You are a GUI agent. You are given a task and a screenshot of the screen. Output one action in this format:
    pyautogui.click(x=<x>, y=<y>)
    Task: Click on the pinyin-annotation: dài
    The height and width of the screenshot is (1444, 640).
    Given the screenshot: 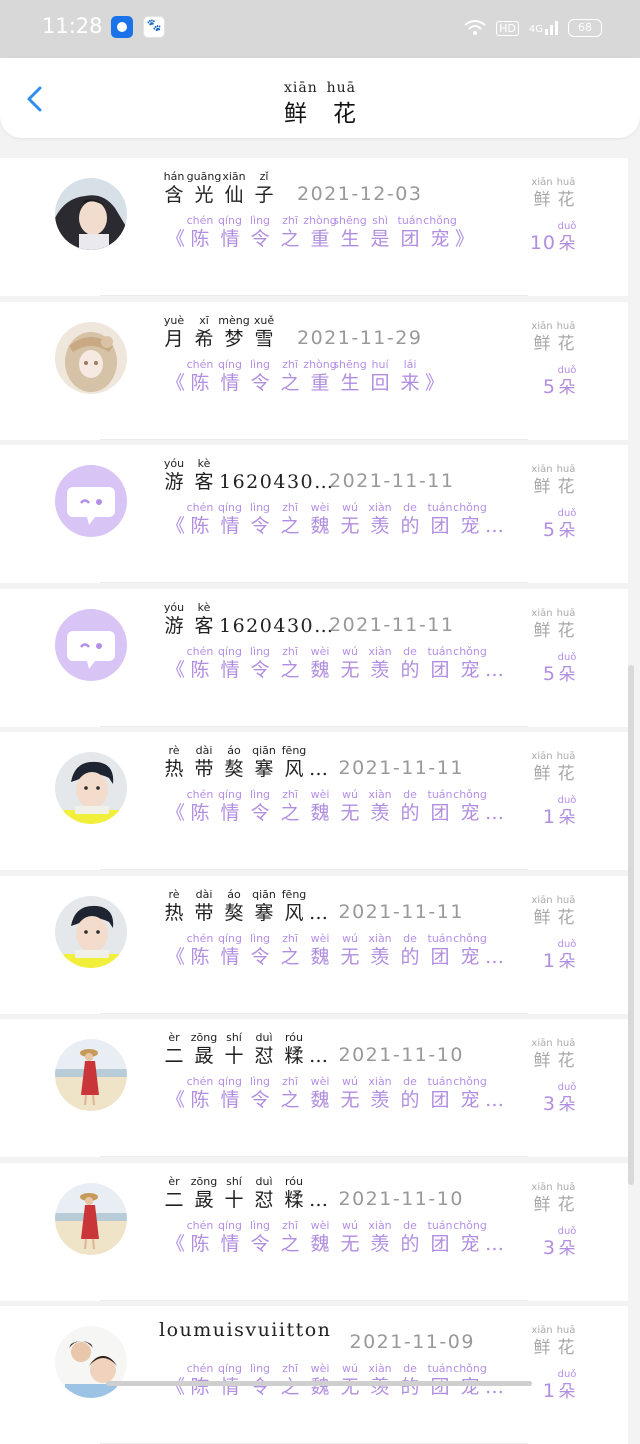 What is the action you would take?
    pyautogui.click(x=204, y=894)
    